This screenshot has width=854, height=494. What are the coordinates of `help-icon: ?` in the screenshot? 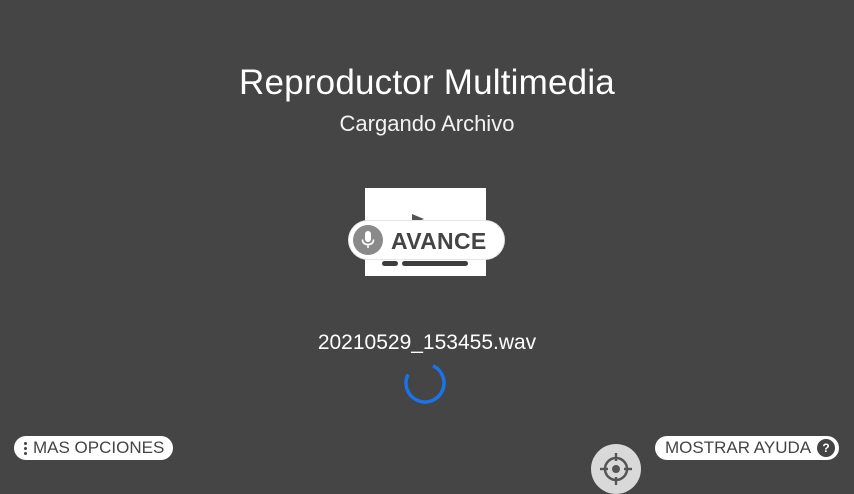 It's located at (826, 448).